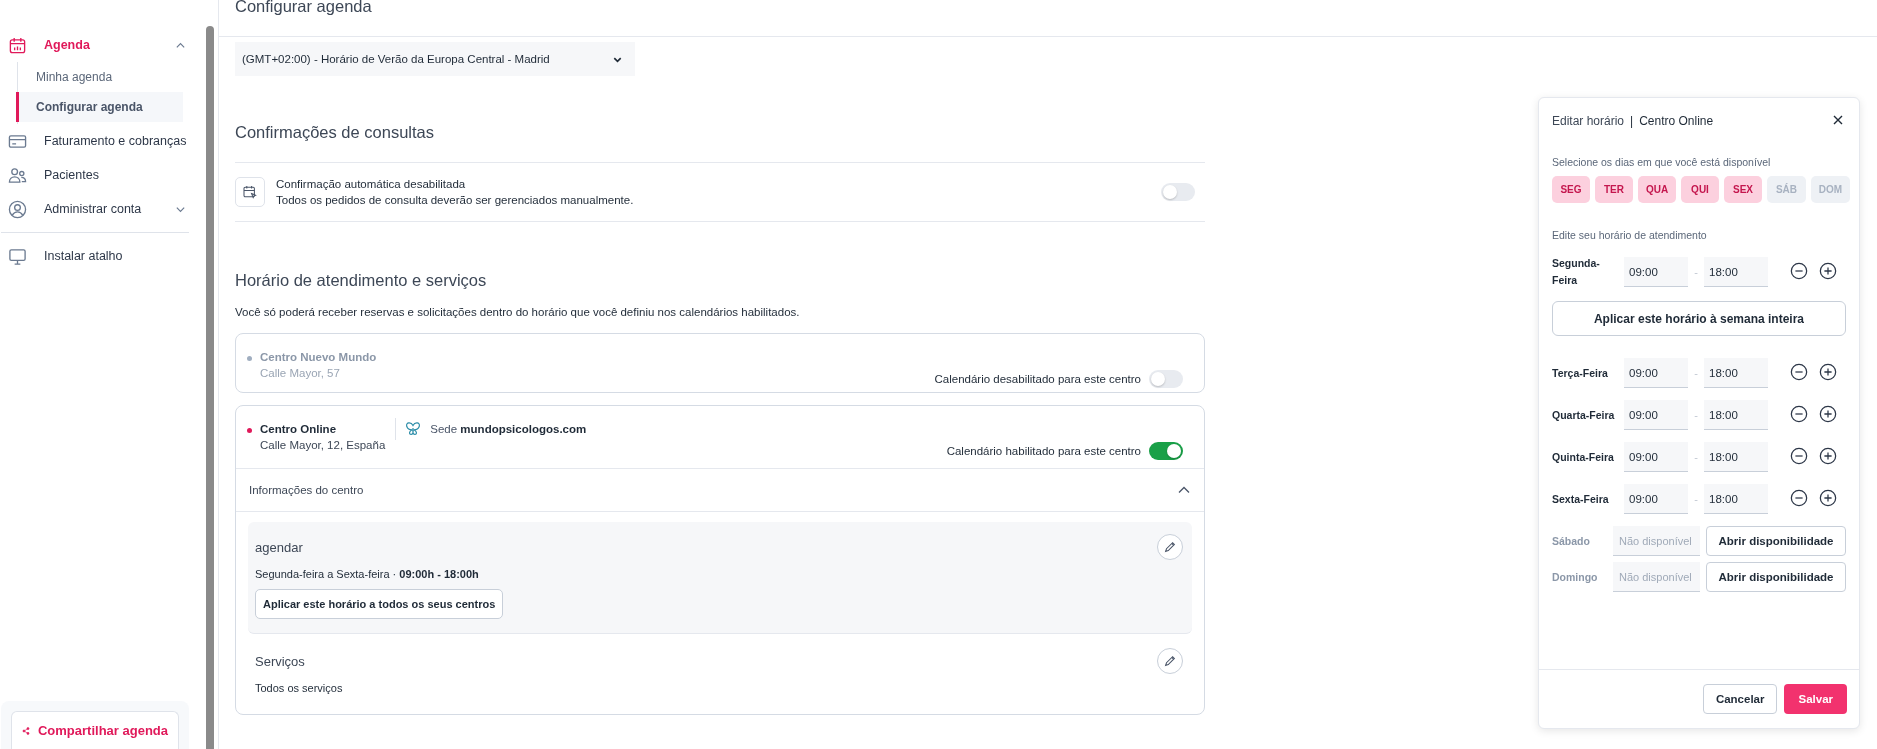 Image resolution: width=1877 pixels, height=749 pixels. Describe the element at coordinates (1657, 189) in the screenshot. I see `day-chip: QUA` at that location.